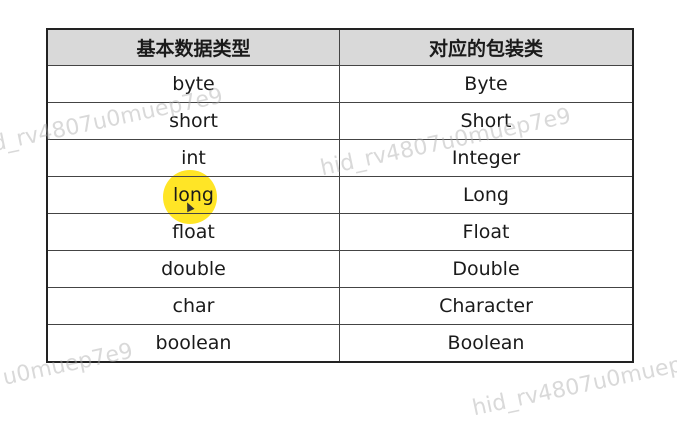 This screenshot has height=421, width=677. I want to click on table-row: short Short, so click(340, 121).